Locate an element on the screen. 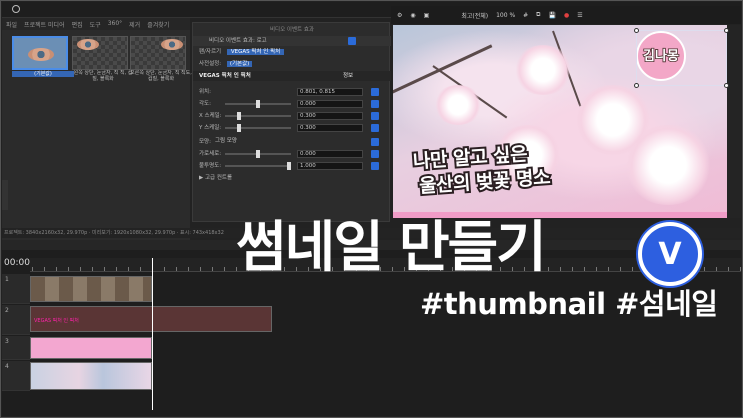 This screenshot has height=418, width=743. tab-360: 360° is located at coordinates (115, 24).